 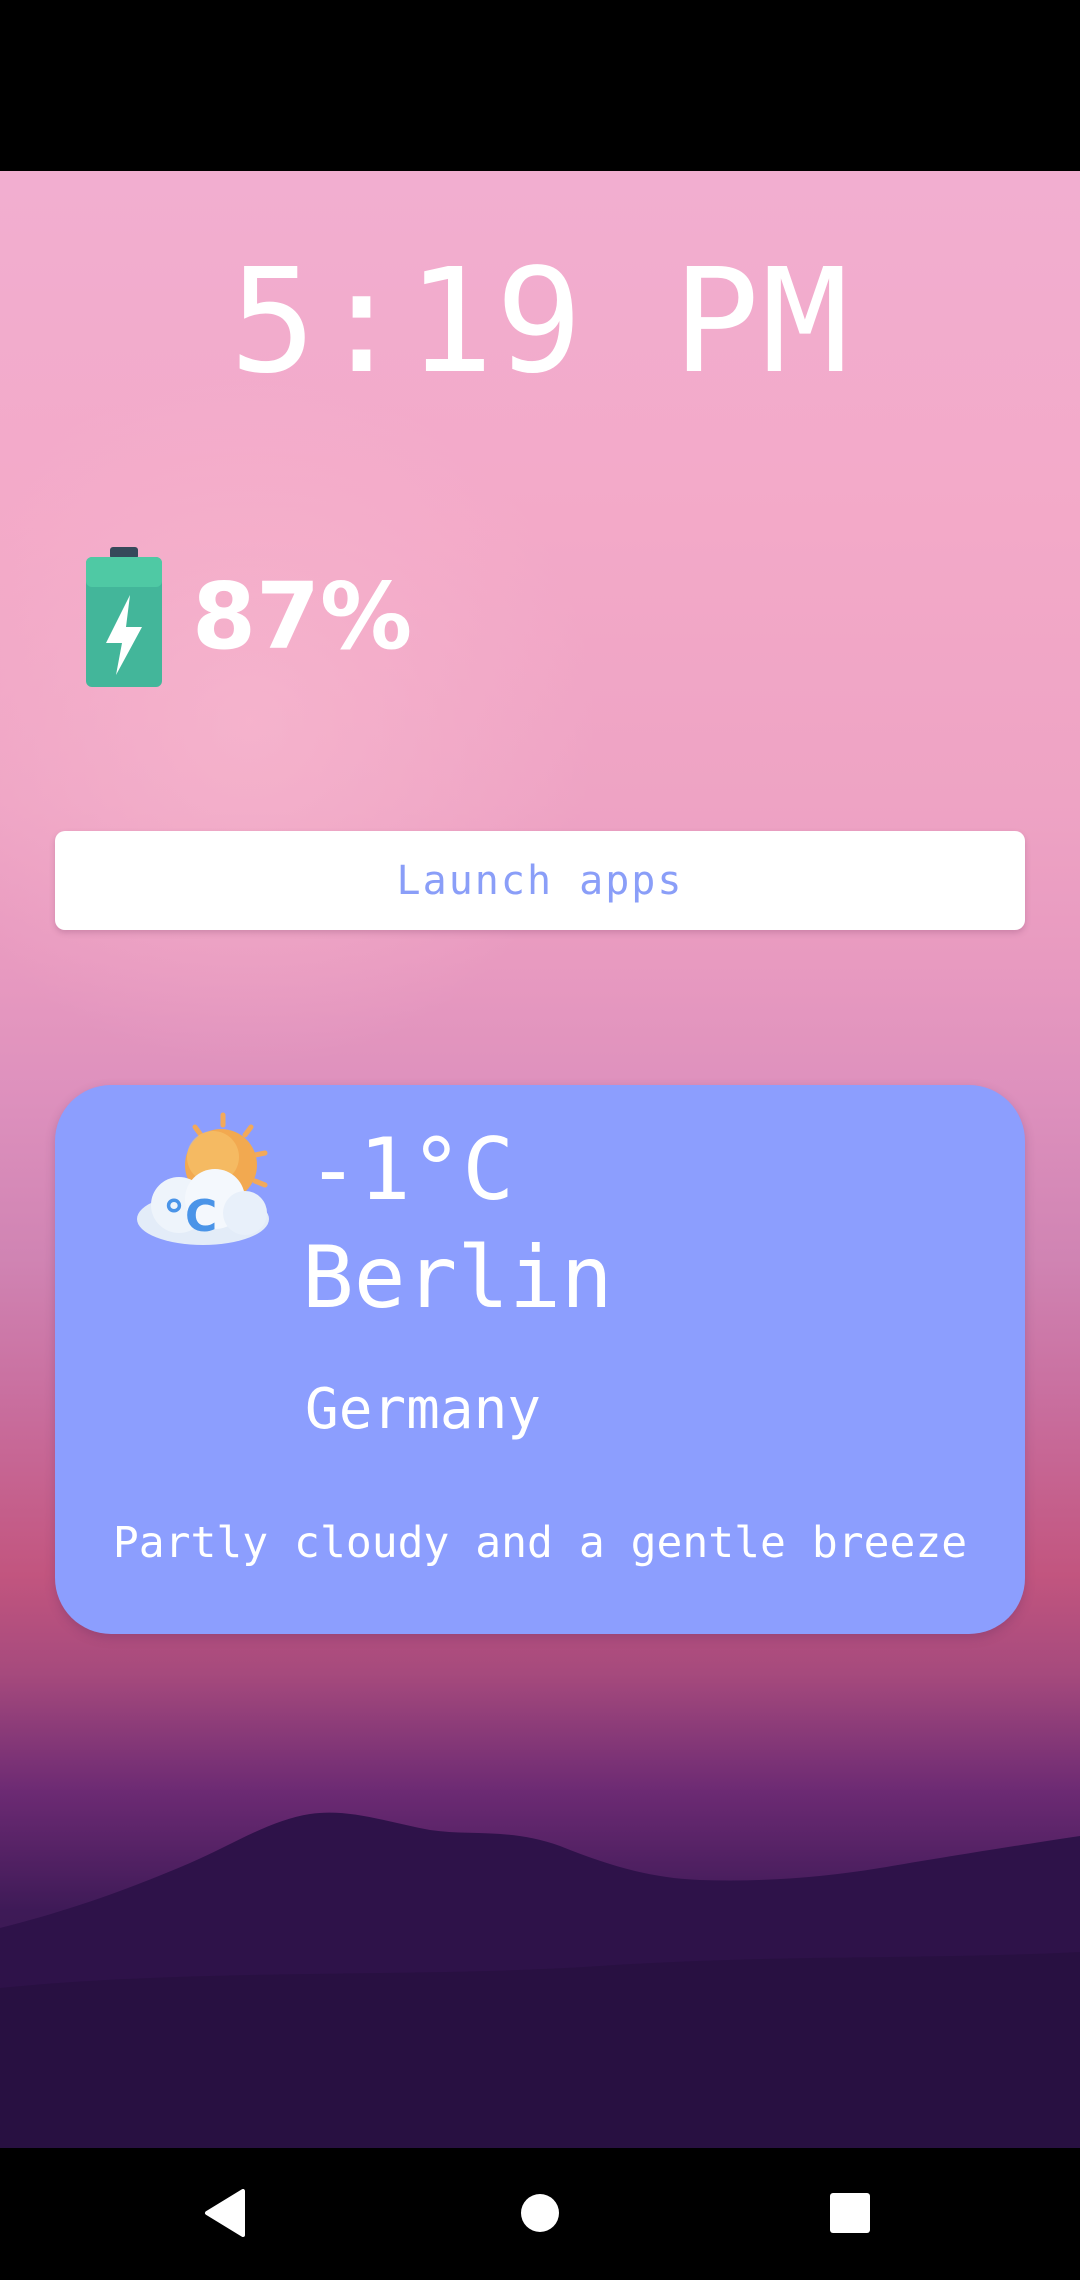 I want to click on recents-square-icon, so click(x=850, y=2213).